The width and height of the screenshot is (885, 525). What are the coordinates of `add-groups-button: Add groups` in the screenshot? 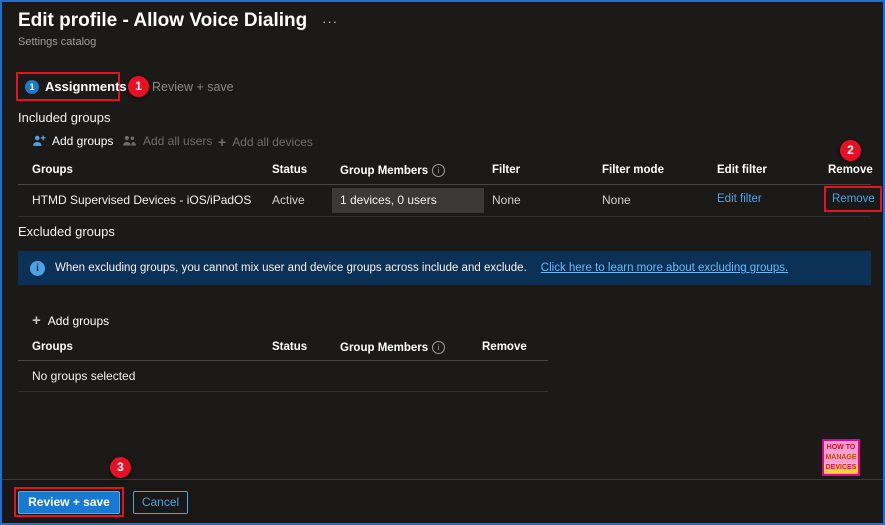 It's located at (72, 141).